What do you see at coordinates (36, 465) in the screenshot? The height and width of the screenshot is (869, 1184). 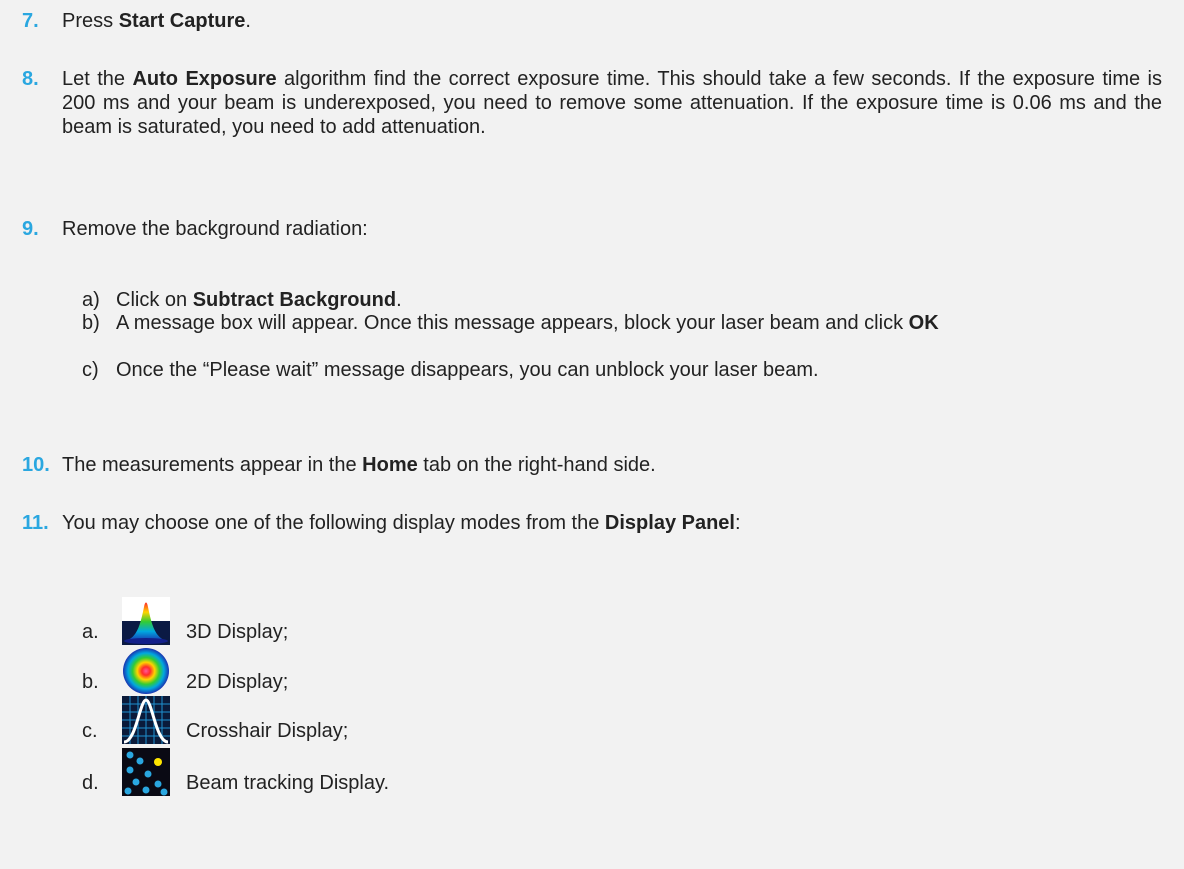 I see `step-number: 10.` at bounding box center [36, 465].